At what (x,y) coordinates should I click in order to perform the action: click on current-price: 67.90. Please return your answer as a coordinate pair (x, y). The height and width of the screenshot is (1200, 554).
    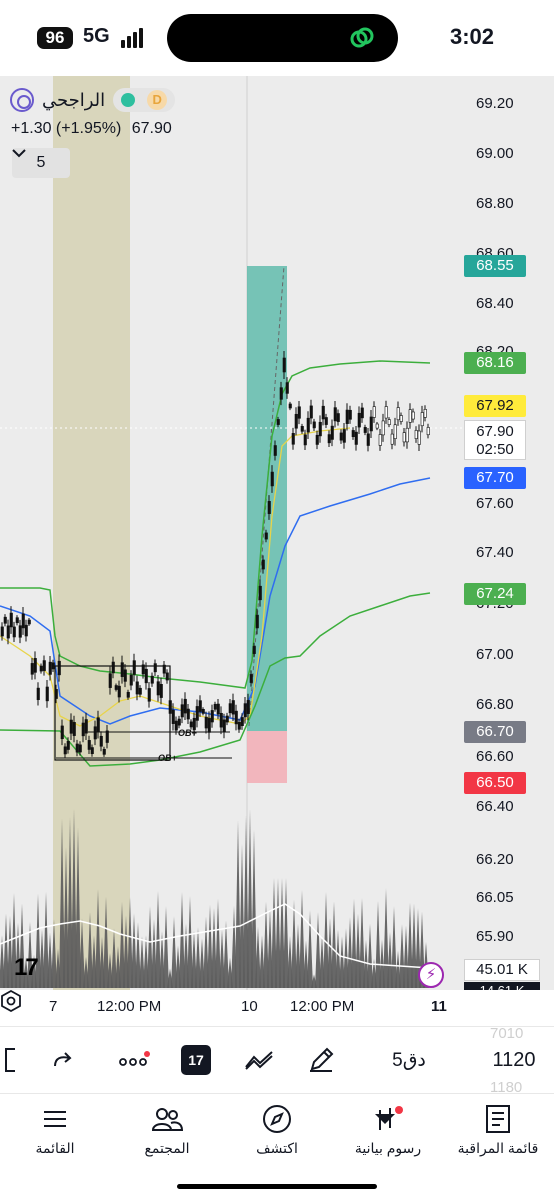
    Looking at the image, I should click on (495, 431).